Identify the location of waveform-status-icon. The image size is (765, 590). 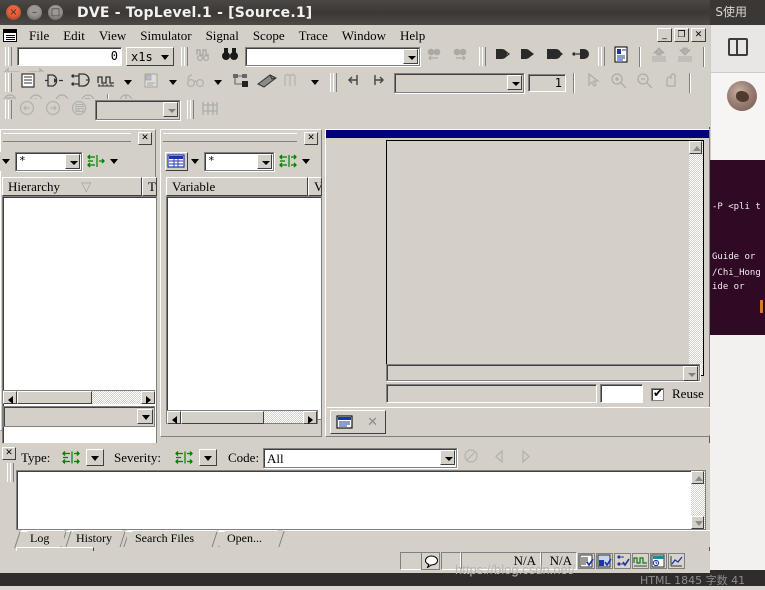
(640, 561).